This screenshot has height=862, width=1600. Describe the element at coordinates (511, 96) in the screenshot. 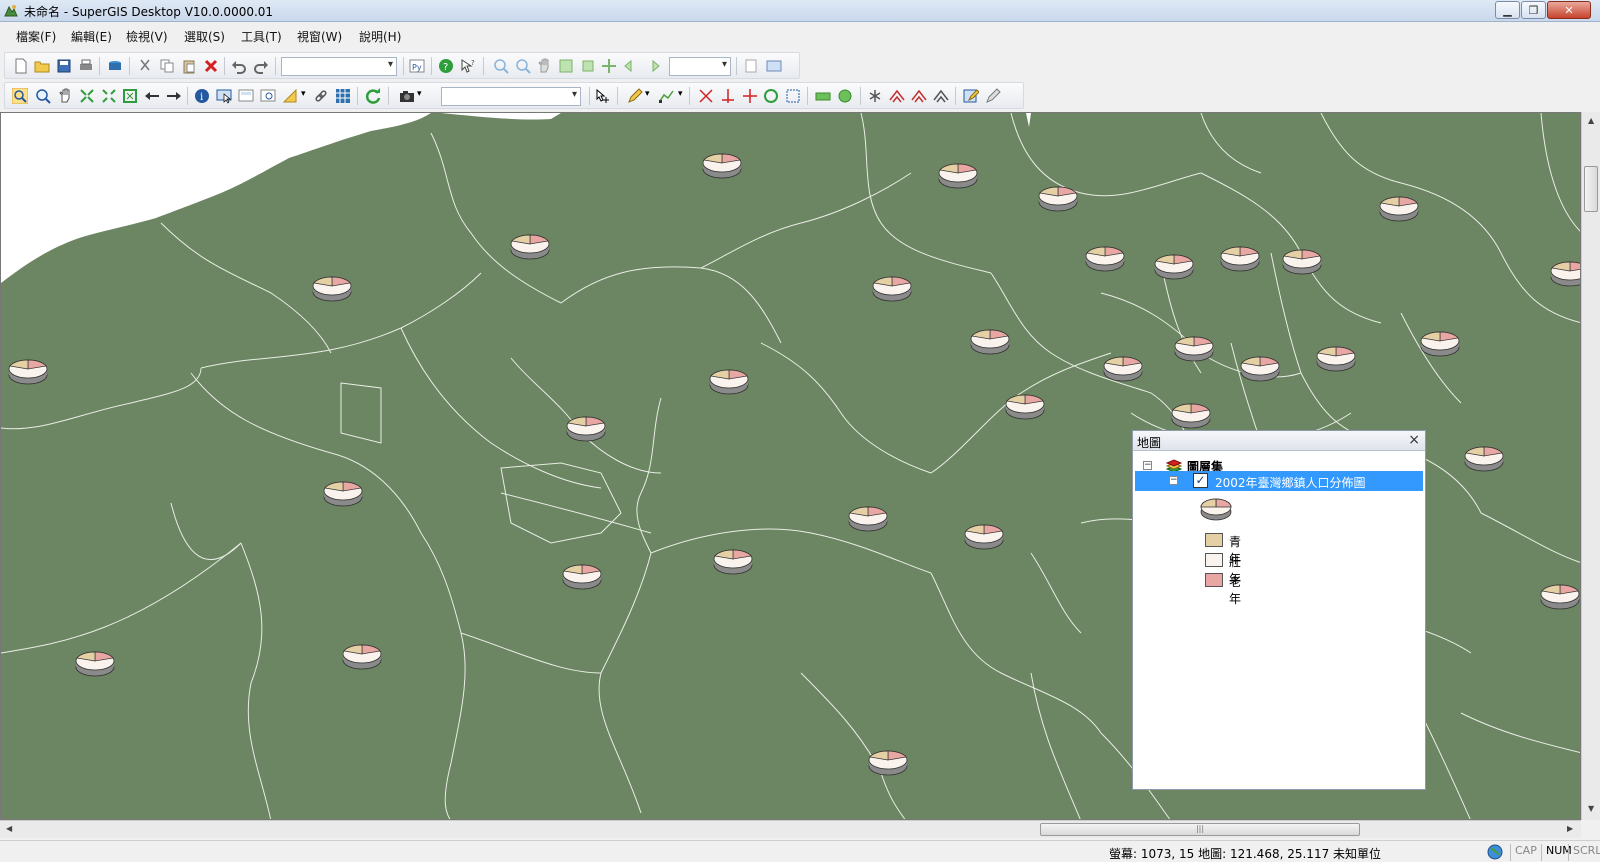

I see `target-layer-combo` at that location.